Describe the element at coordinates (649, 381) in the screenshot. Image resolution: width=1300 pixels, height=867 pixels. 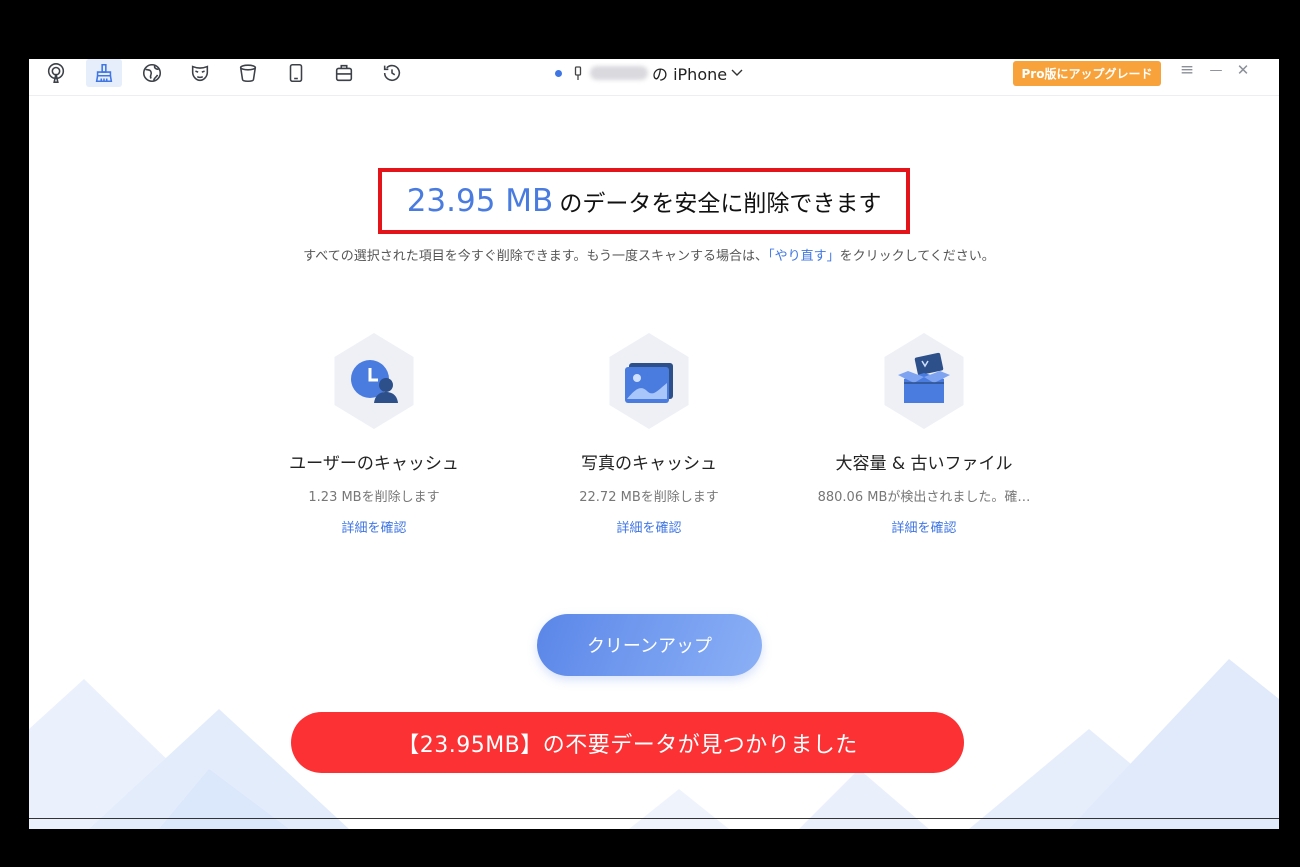
I see `photo-icon` at that location.